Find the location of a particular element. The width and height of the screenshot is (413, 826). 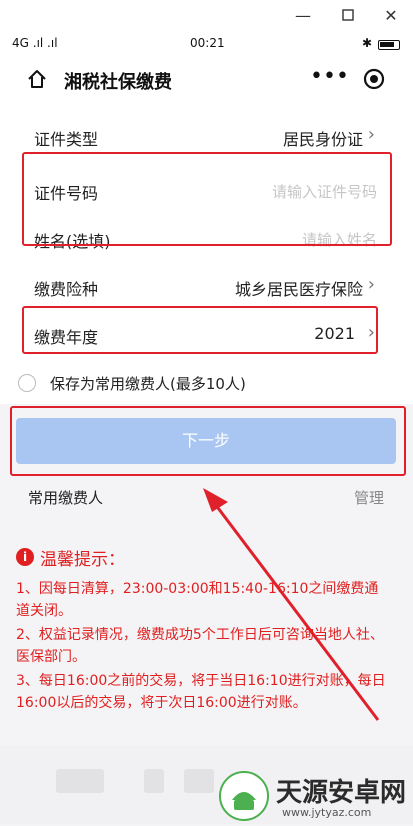

tips-title: 温馨提示： is located at coordinates (82, 560).